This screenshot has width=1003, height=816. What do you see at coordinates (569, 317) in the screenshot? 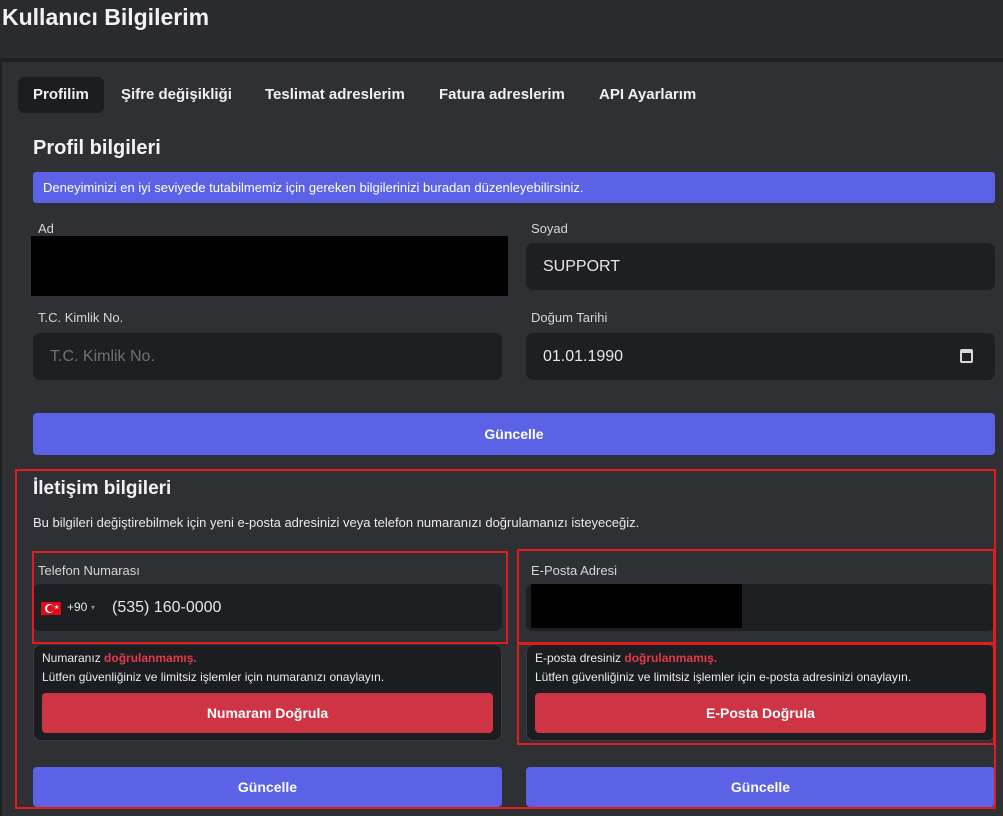
I see `birth-date-label: Doğum Tarihi` at bounding box center [569, 317].